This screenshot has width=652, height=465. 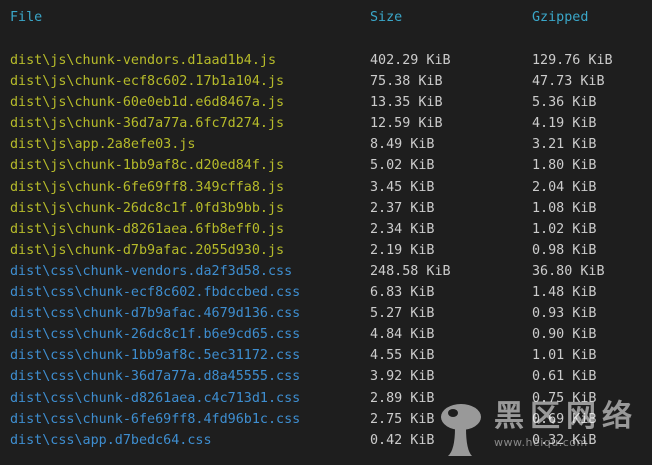 I want to click on file-path: dist\js\chunk-1bb9af8c.d20ed84f.js, so click(x=147, y=166).